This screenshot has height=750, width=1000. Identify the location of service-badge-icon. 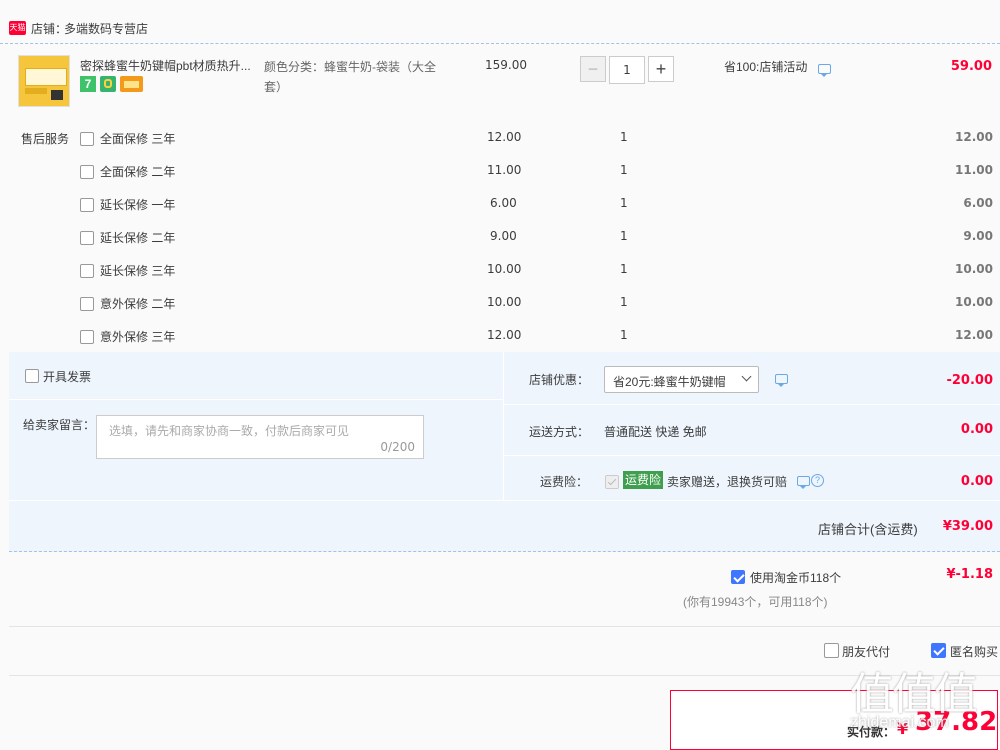
(108, 84).